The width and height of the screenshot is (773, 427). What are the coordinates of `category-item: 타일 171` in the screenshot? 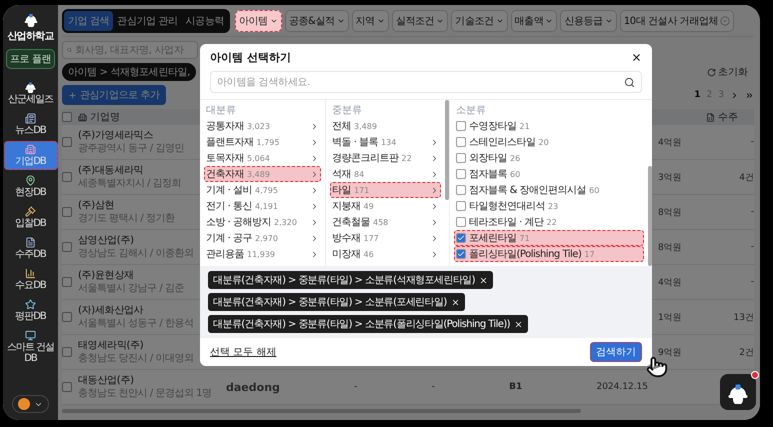 It's located at (385, 190).